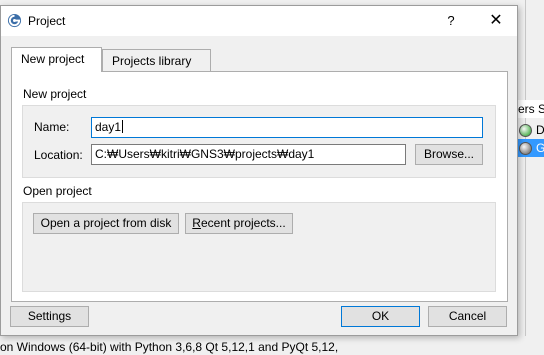  Describe the element at coordinates (123, 126) in the screenshot. I see `text-caret` at that location.